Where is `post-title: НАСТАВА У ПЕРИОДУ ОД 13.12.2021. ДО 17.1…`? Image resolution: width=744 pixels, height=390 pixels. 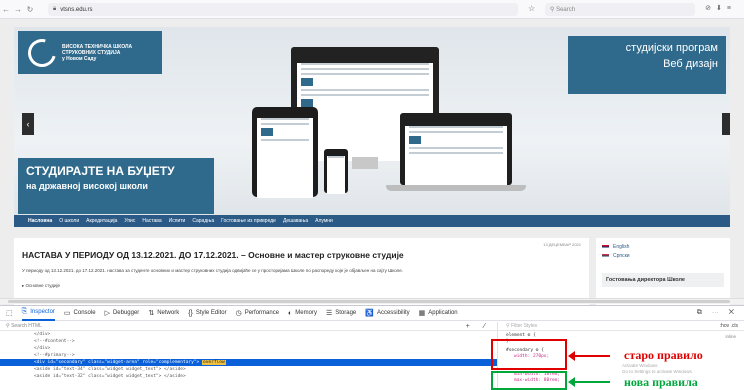 post-title: НАСТАВА У ПЕРИОДУ ОД 13.12.2021. ДО 17.1… is located at coordinates (301, 255).